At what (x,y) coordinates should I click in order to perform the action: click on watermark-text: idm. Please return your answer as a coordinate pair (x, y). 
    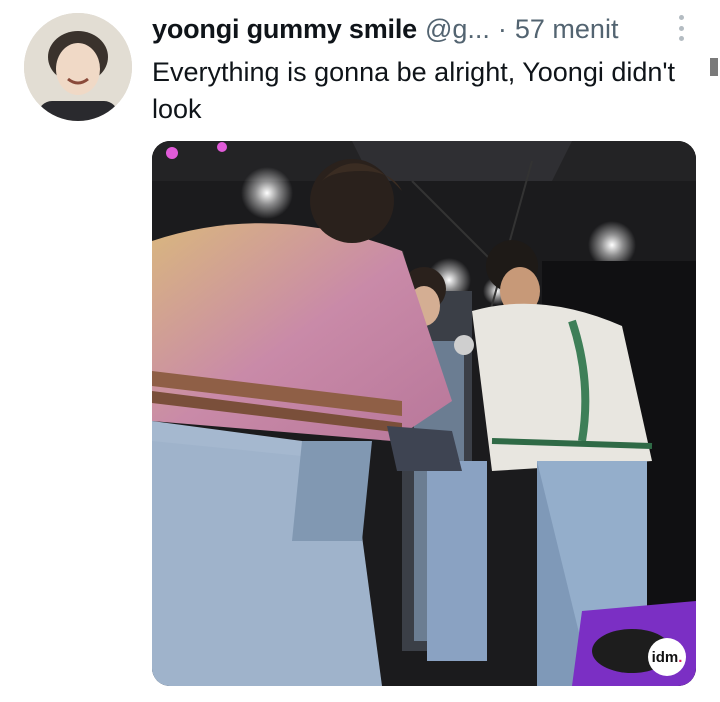
    Looking at the image, I should click on (665, 657).